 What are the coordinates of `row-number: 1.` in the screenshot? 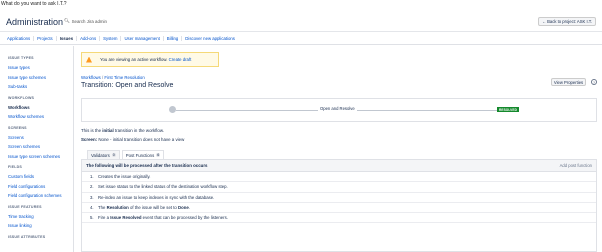 It's located at (92, 177).